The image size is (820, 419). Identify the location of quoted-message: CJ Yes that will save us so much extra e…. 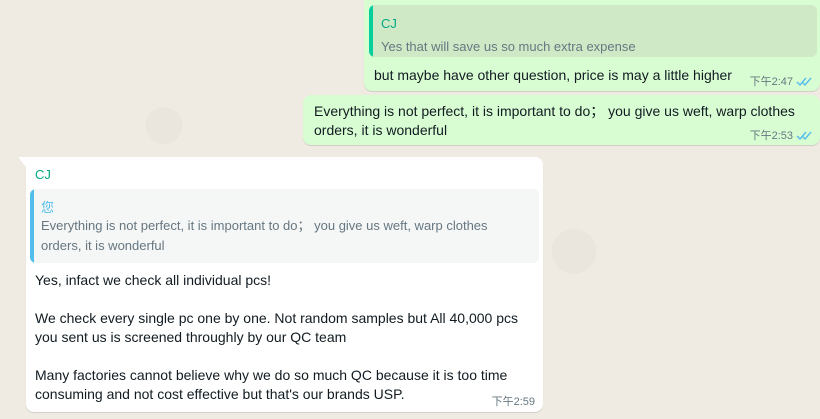
(593, 31).